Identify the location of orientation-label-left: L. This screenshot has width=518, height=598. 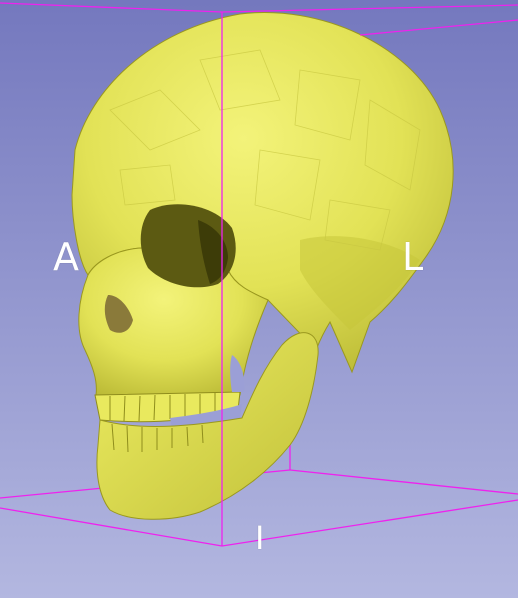
(413, 257).